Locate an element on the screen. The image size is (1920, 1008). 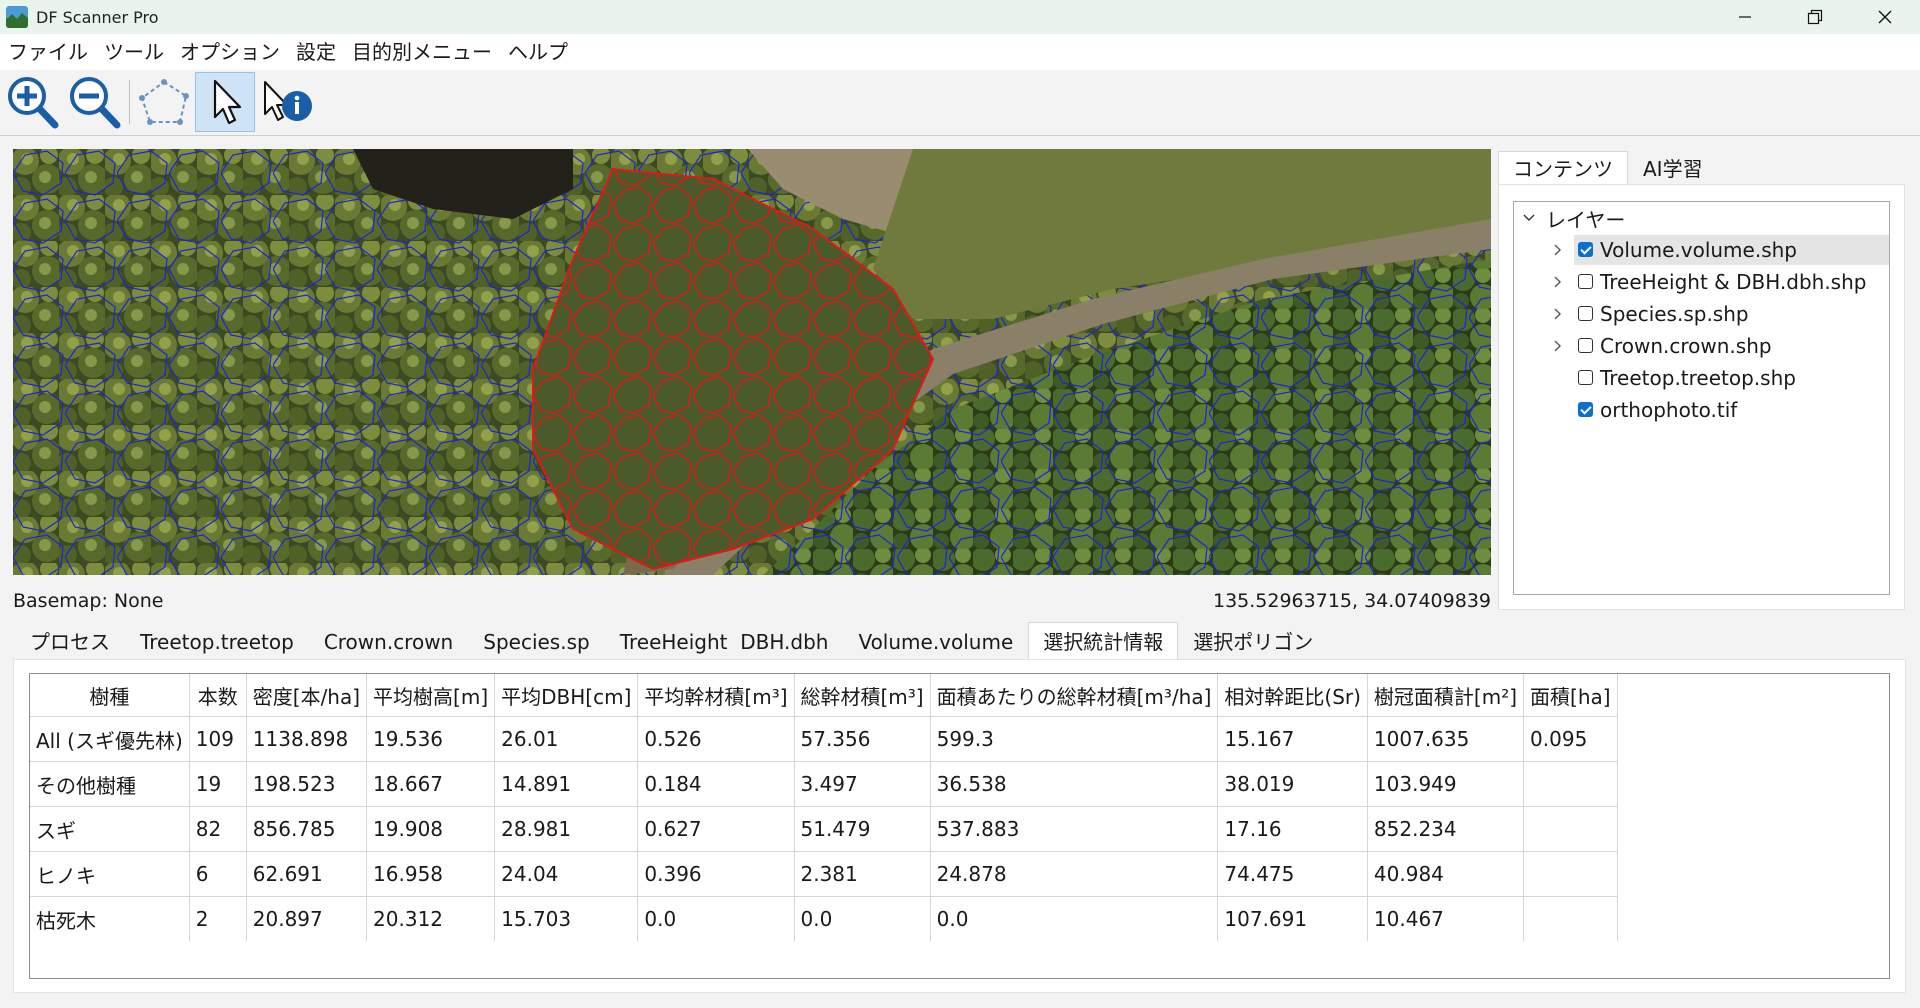
menu-help: ヘルプ is located at coordinates (538, 52).